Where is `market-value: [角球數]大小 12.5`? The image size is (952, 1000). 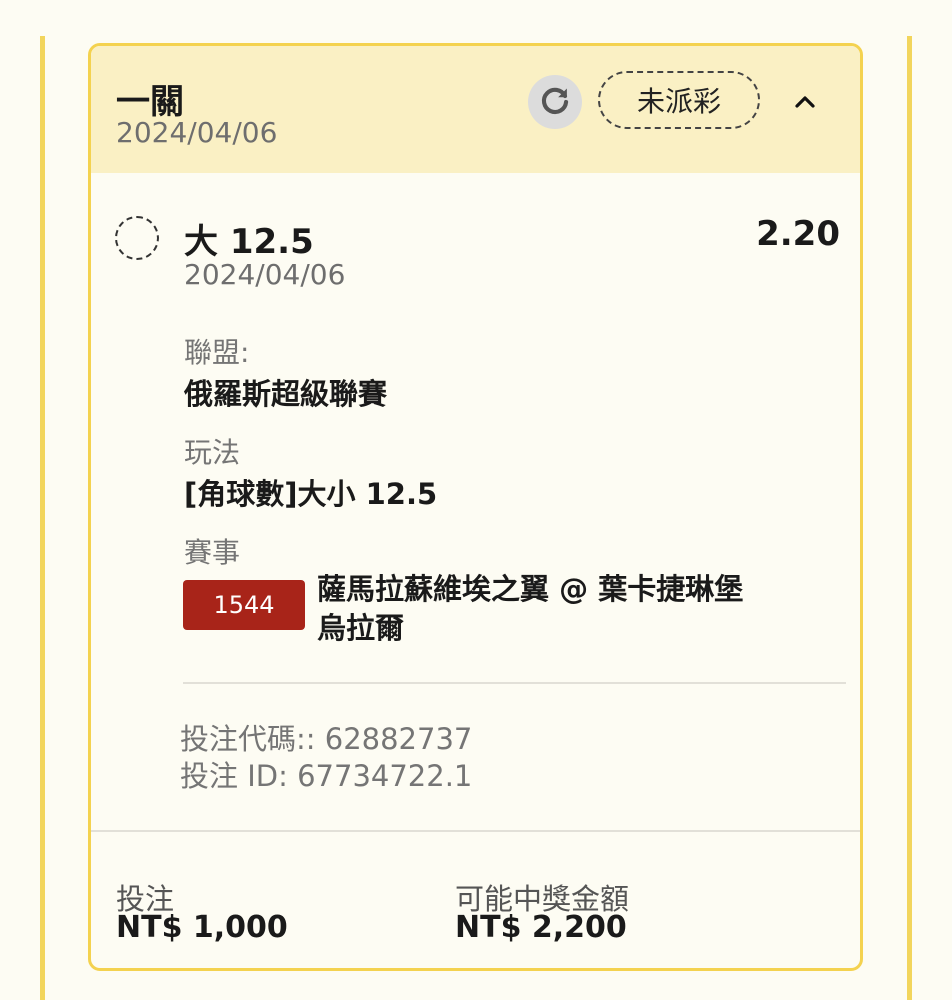 market-value: [角球數]大小 12.5 is located at coordinates (311, 494).